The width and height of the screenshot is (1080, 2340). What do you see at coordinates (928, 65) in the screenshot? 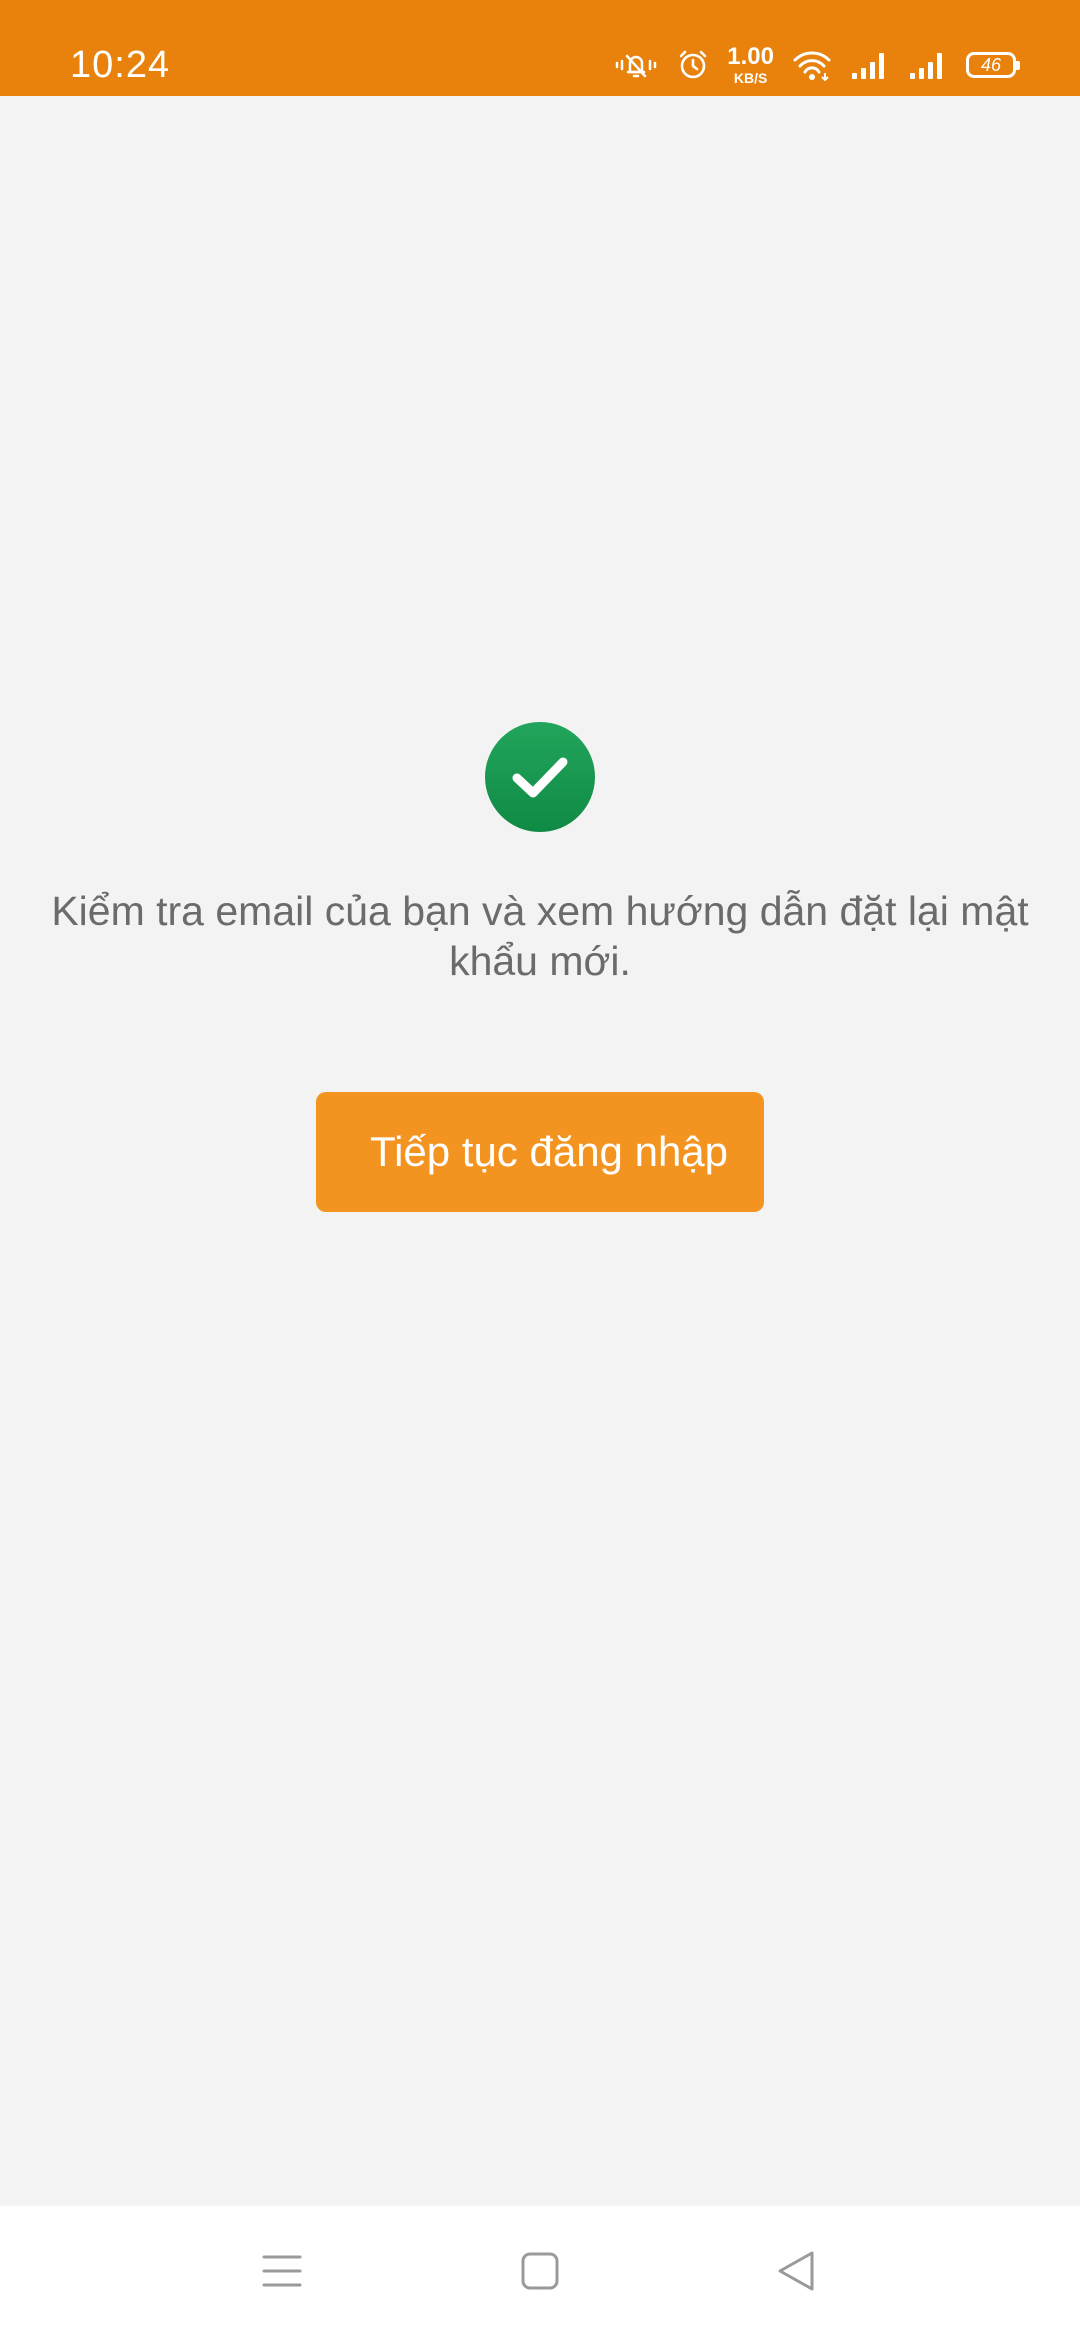
I see `signal-2-icon` at bounding box center [928, 65].